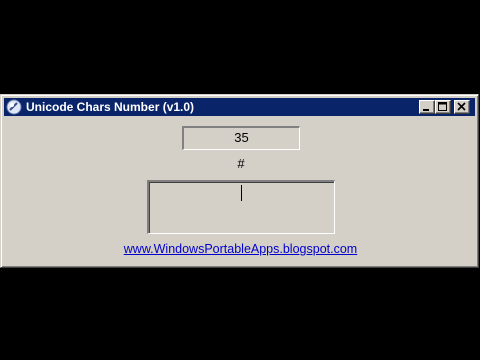 Image resolution: width=480 pixels, height=360 pixels. I want to click on close-icon, so click(461, 106).